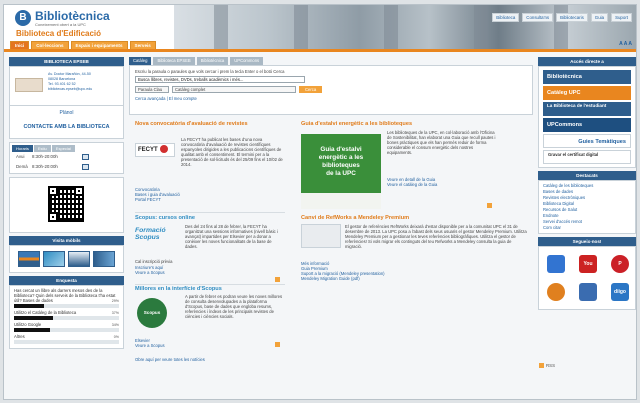 The image size is (640, 403). I want to click on news-links: Inscriure's aquí Veure a Scopus, so click(150, 270).